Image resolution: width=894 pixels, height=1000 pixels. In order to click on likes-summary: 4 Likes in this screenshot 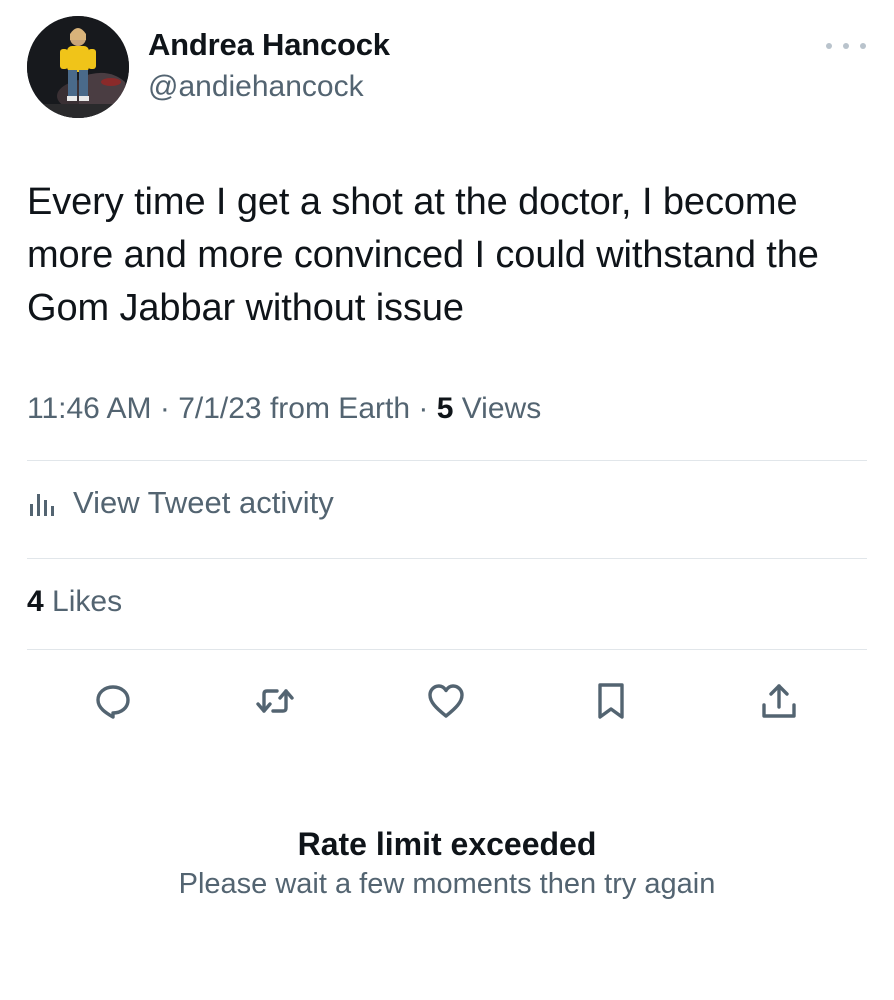, I will do `click(74, 602)`.